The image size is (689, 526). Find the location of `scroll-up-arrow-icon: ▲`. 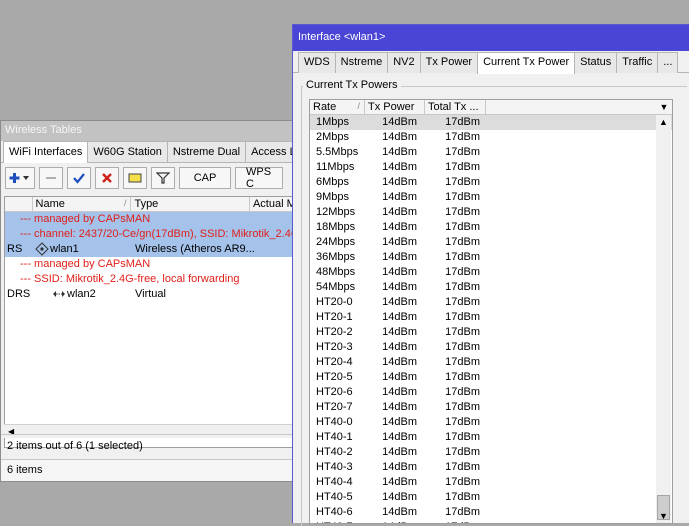

scroll-up-arrow-icon: ▲ is located at coordinates (663, 122).